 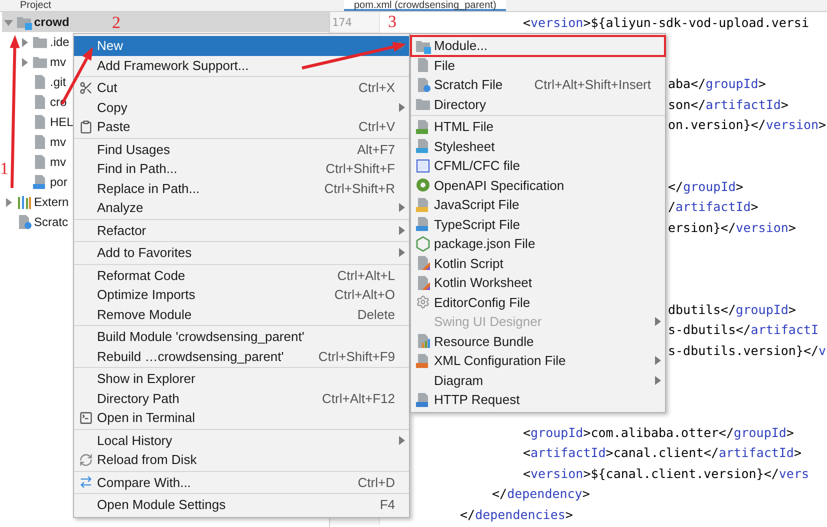 I want to click on menu-item: Compare With... Ctrl+D, so click(x=241, y=482).